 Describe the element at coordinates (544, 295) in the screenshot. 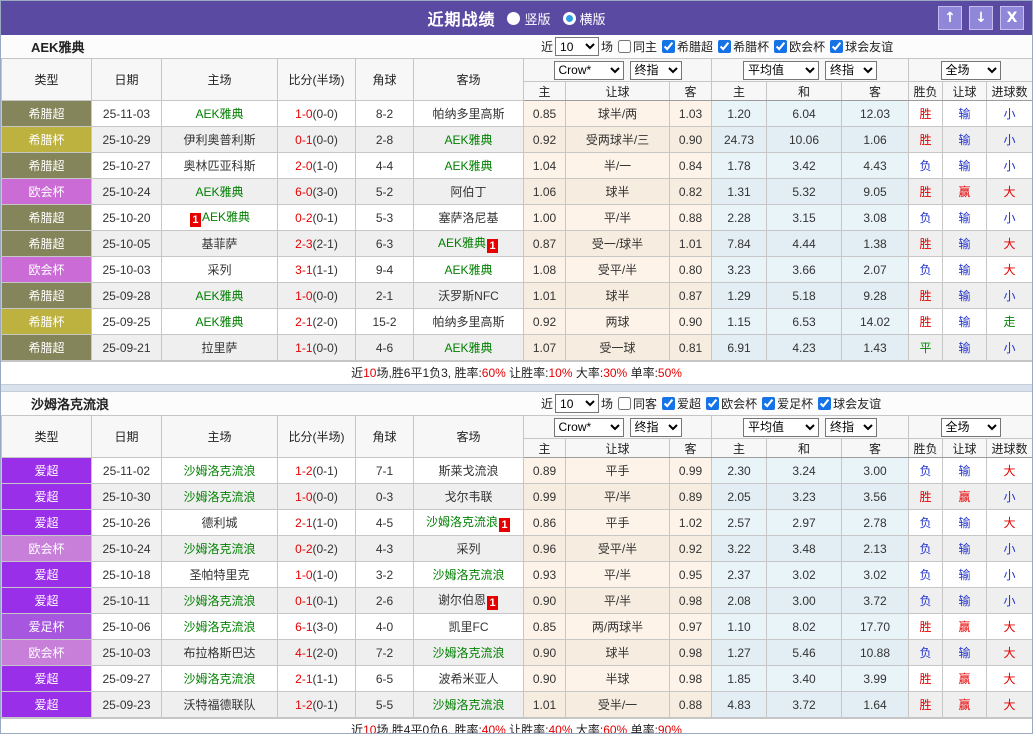

I see `odds-home: 1.01` at that location.